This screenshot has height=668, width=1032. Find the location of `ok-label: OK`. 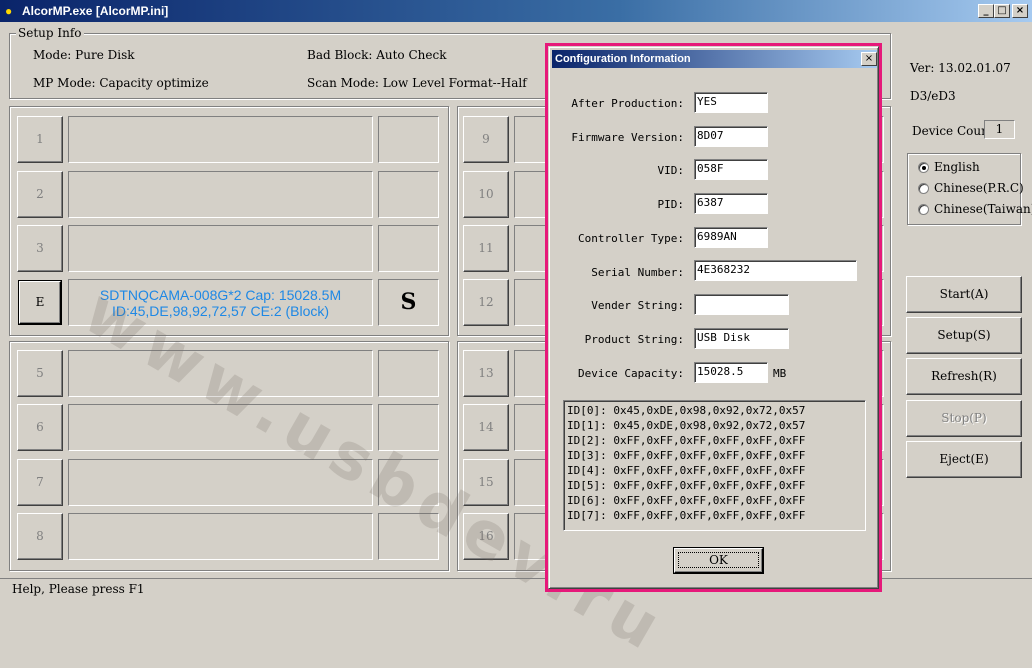

ok-label: OK is located at coordinates (718, 560).